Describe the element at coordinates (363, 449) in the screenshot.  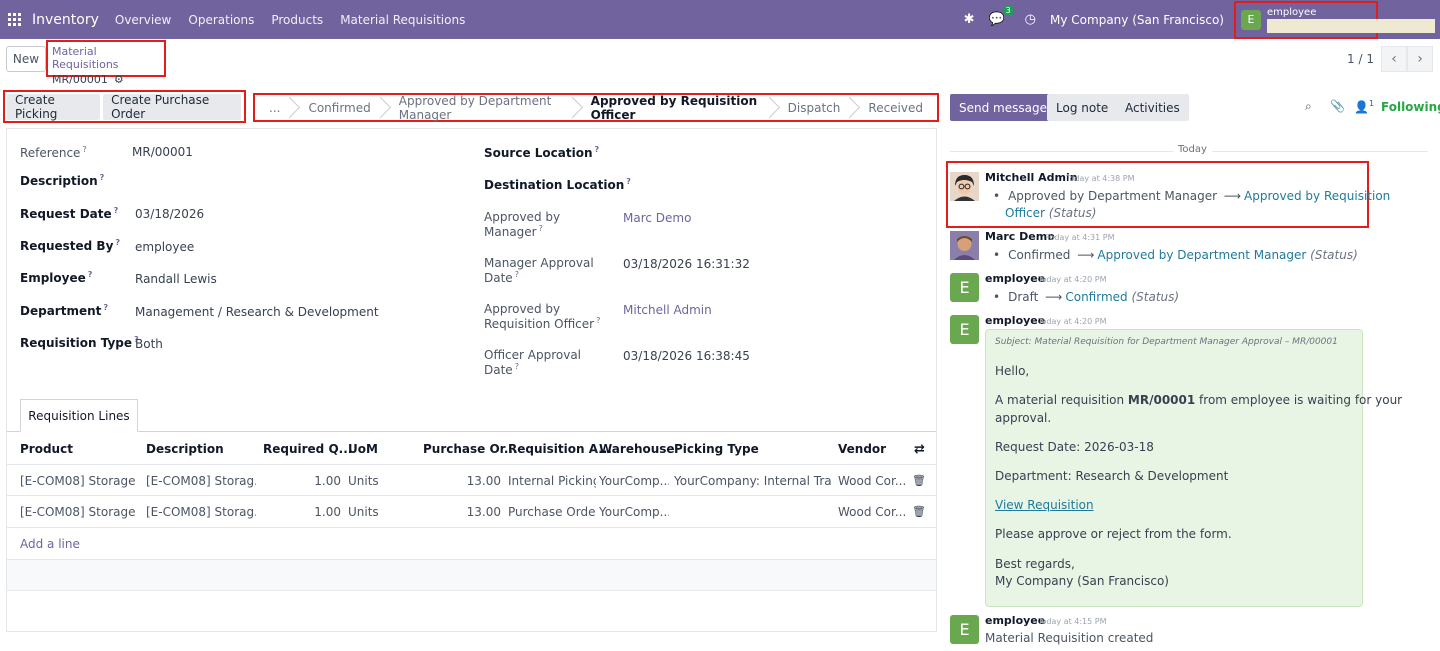
I see `column-uom: UoM` at that location.